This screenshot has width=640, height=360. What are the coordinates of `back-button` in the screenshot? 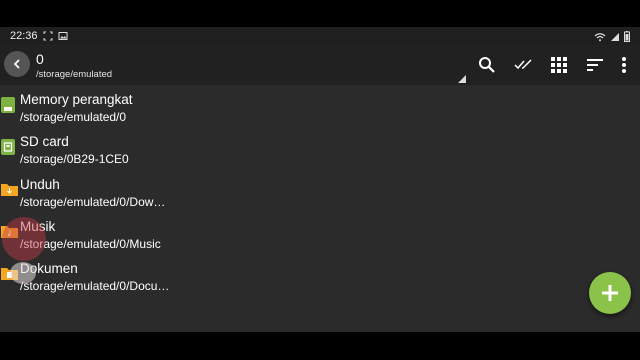 It's located at (17, 64).